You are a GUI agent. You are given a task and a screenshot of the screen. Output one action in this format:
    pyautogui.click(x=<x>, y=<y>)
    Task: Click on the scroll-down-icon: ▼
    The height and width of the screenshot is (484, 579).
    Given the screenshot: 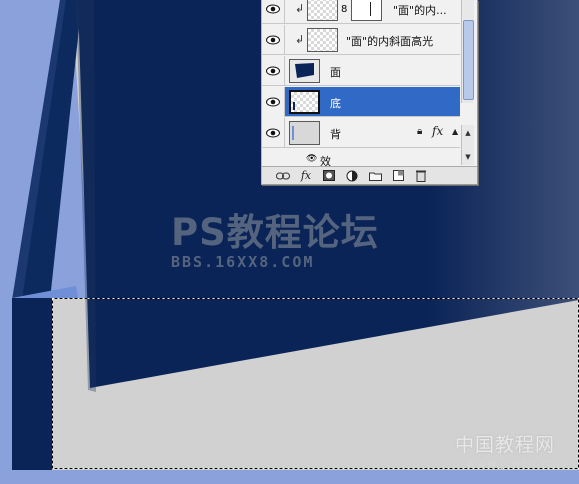 What is the action you would take?
    pyautogui.click(x=468, y=157)
    